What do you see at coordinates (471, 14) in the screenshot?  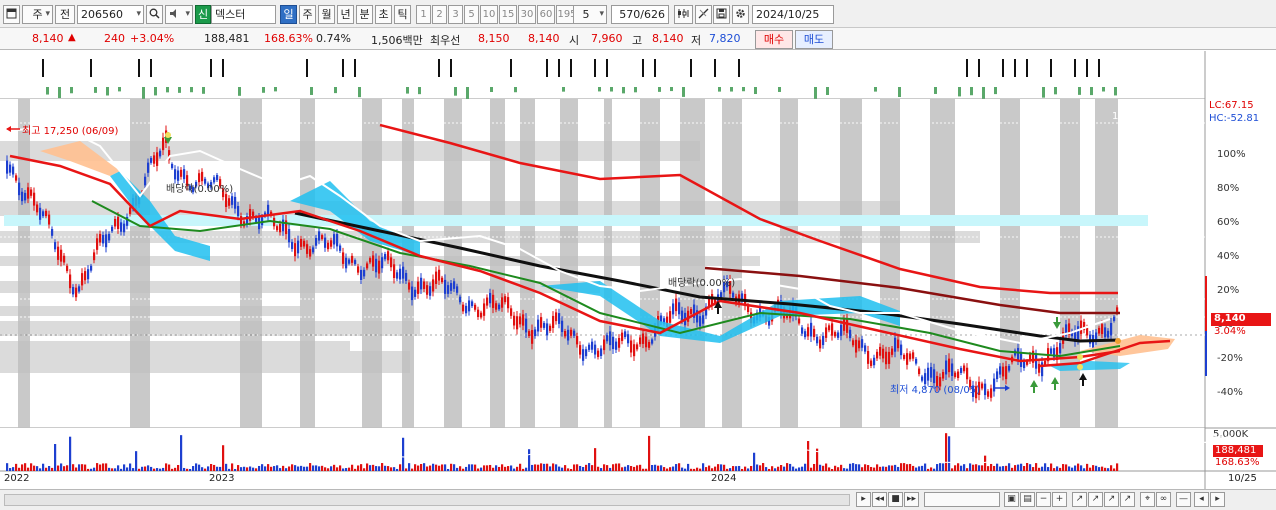 I see `interval-tab: 5` at bounding box center [471, 14].